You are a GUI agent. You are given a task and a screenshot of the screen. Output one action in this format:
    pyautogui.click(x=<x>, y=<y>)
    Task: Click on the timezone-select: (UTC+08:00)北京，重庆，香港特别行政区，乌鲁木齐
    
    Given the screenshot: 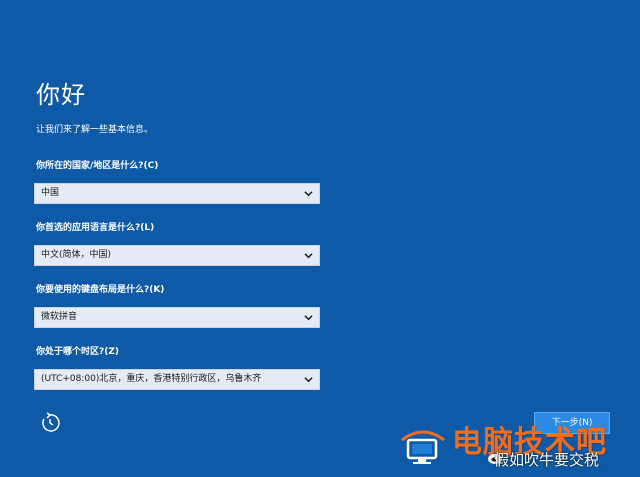 What is the action you would take?
    pyautogui.click(x=177, y=379)
    